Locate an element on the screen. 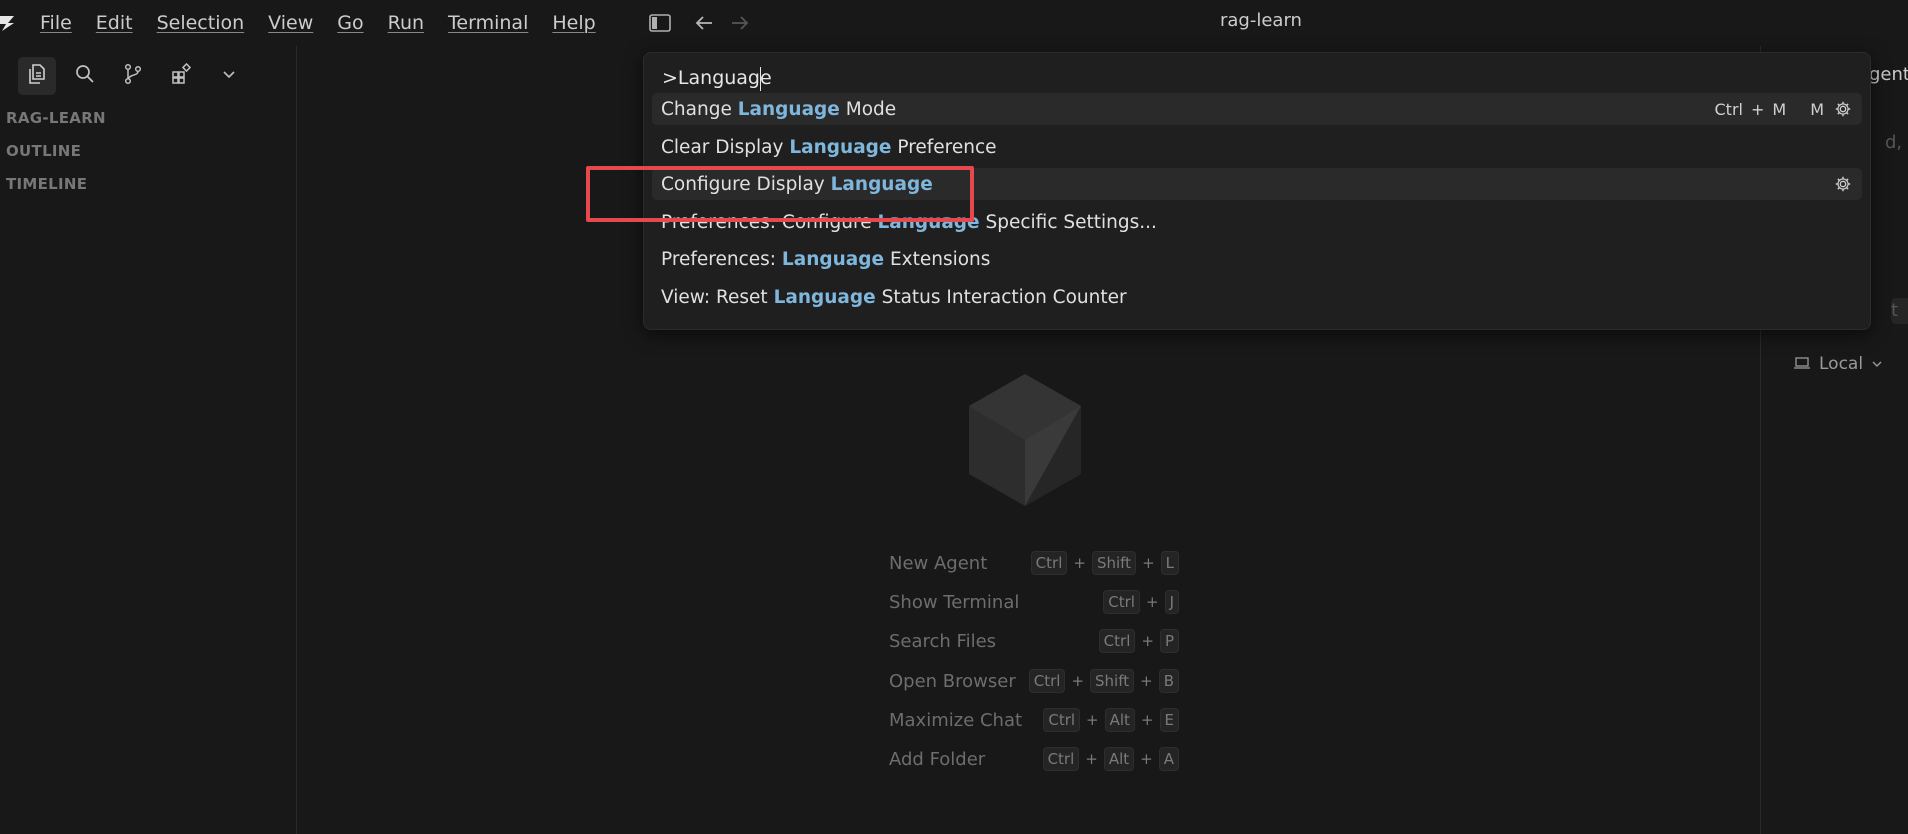 The width and height of the screenshot is (1908, 834). section-outline: OUTLINE is located at coordinates (43, 151).